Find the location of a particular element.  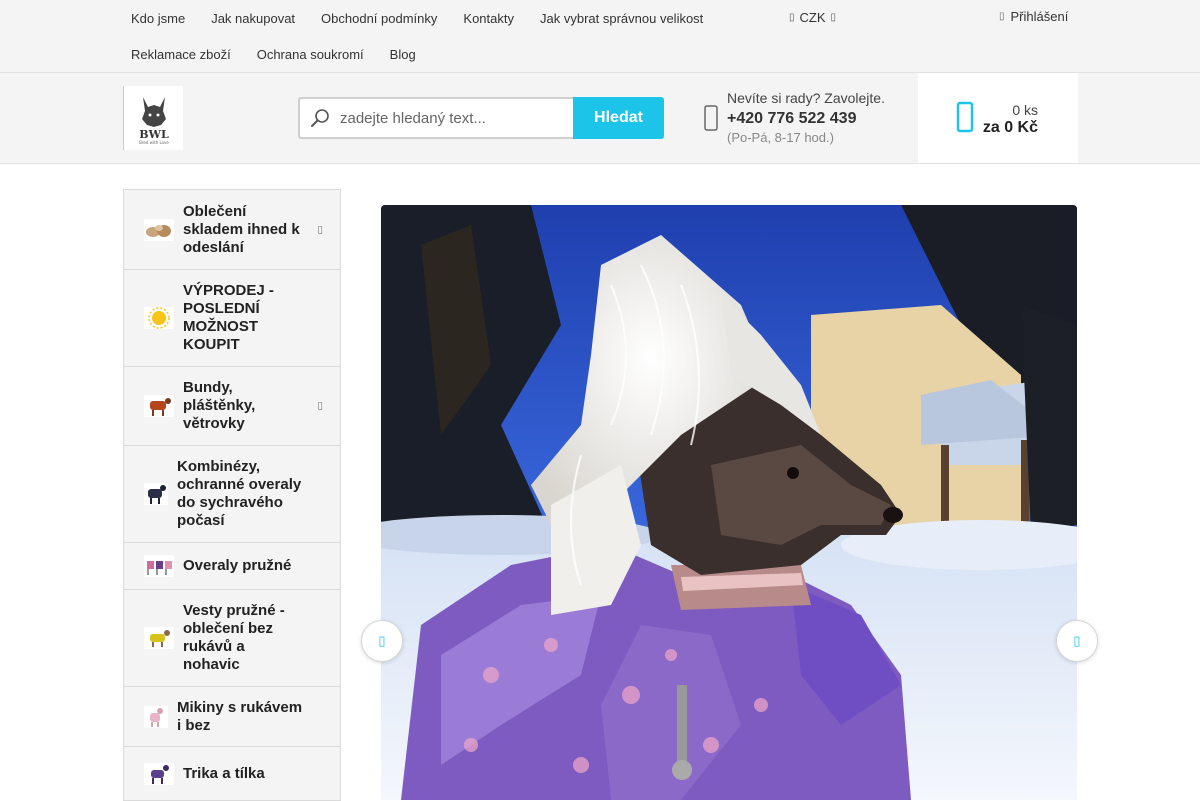

cart-price: za 0 Kč is located at coordinates (1010, 127).